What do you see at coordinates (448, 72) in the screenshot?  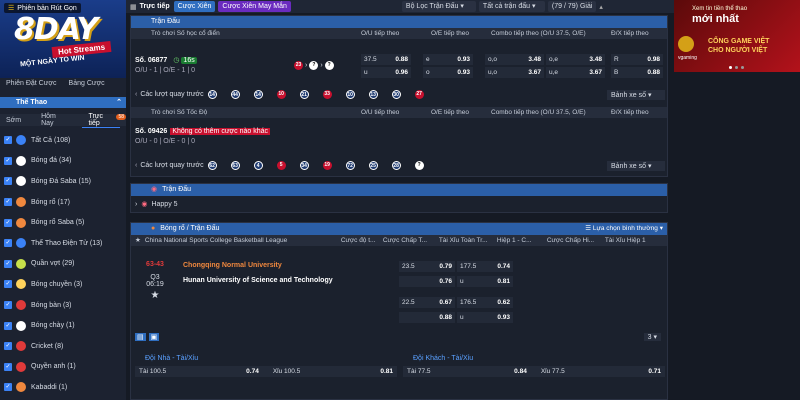 I see `odds-cell: o 0.93` at bounding box center [448, 72].